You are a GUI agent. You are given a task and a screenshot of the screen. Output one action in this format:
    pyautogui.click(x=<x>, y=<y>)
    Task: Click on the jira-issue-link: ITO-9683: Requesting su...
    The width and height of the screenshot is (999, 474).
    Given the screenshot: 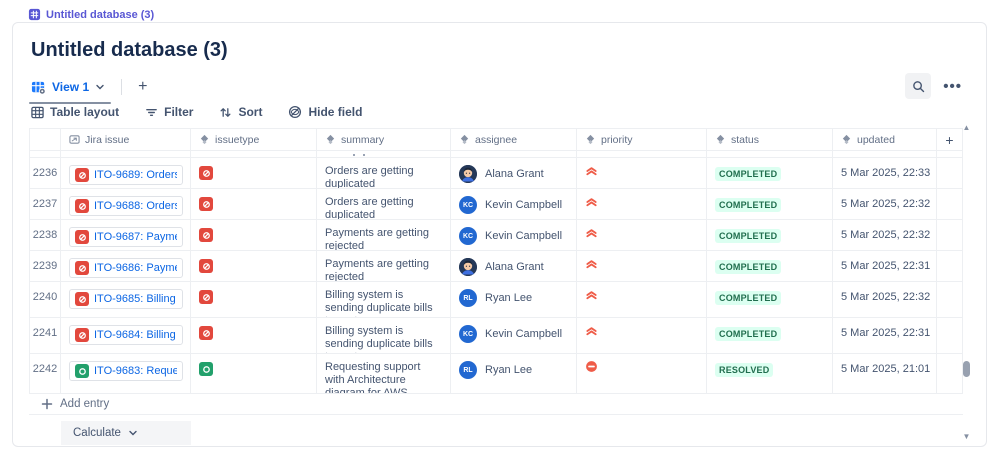 What is the action you would take?
    pyautogui.click(x=126, y=371)
    